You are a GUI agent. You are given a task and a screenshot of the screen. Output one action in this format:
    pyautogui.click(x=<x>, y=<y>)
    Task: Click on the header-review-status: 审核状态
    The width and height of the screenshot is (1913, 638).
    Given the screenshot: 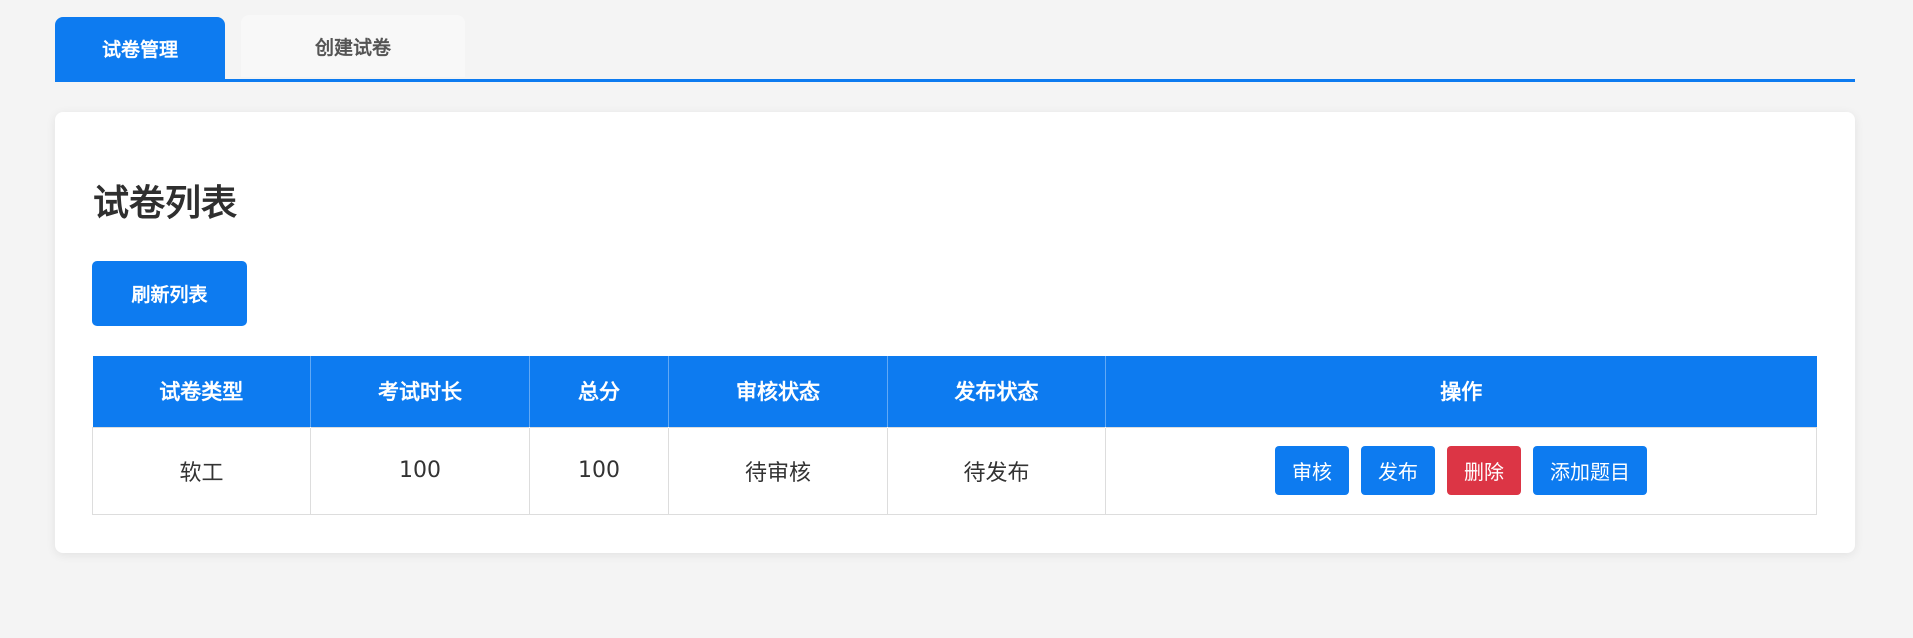 What is the action you would take?
    pyautogui.click(x=778, y=391)
    